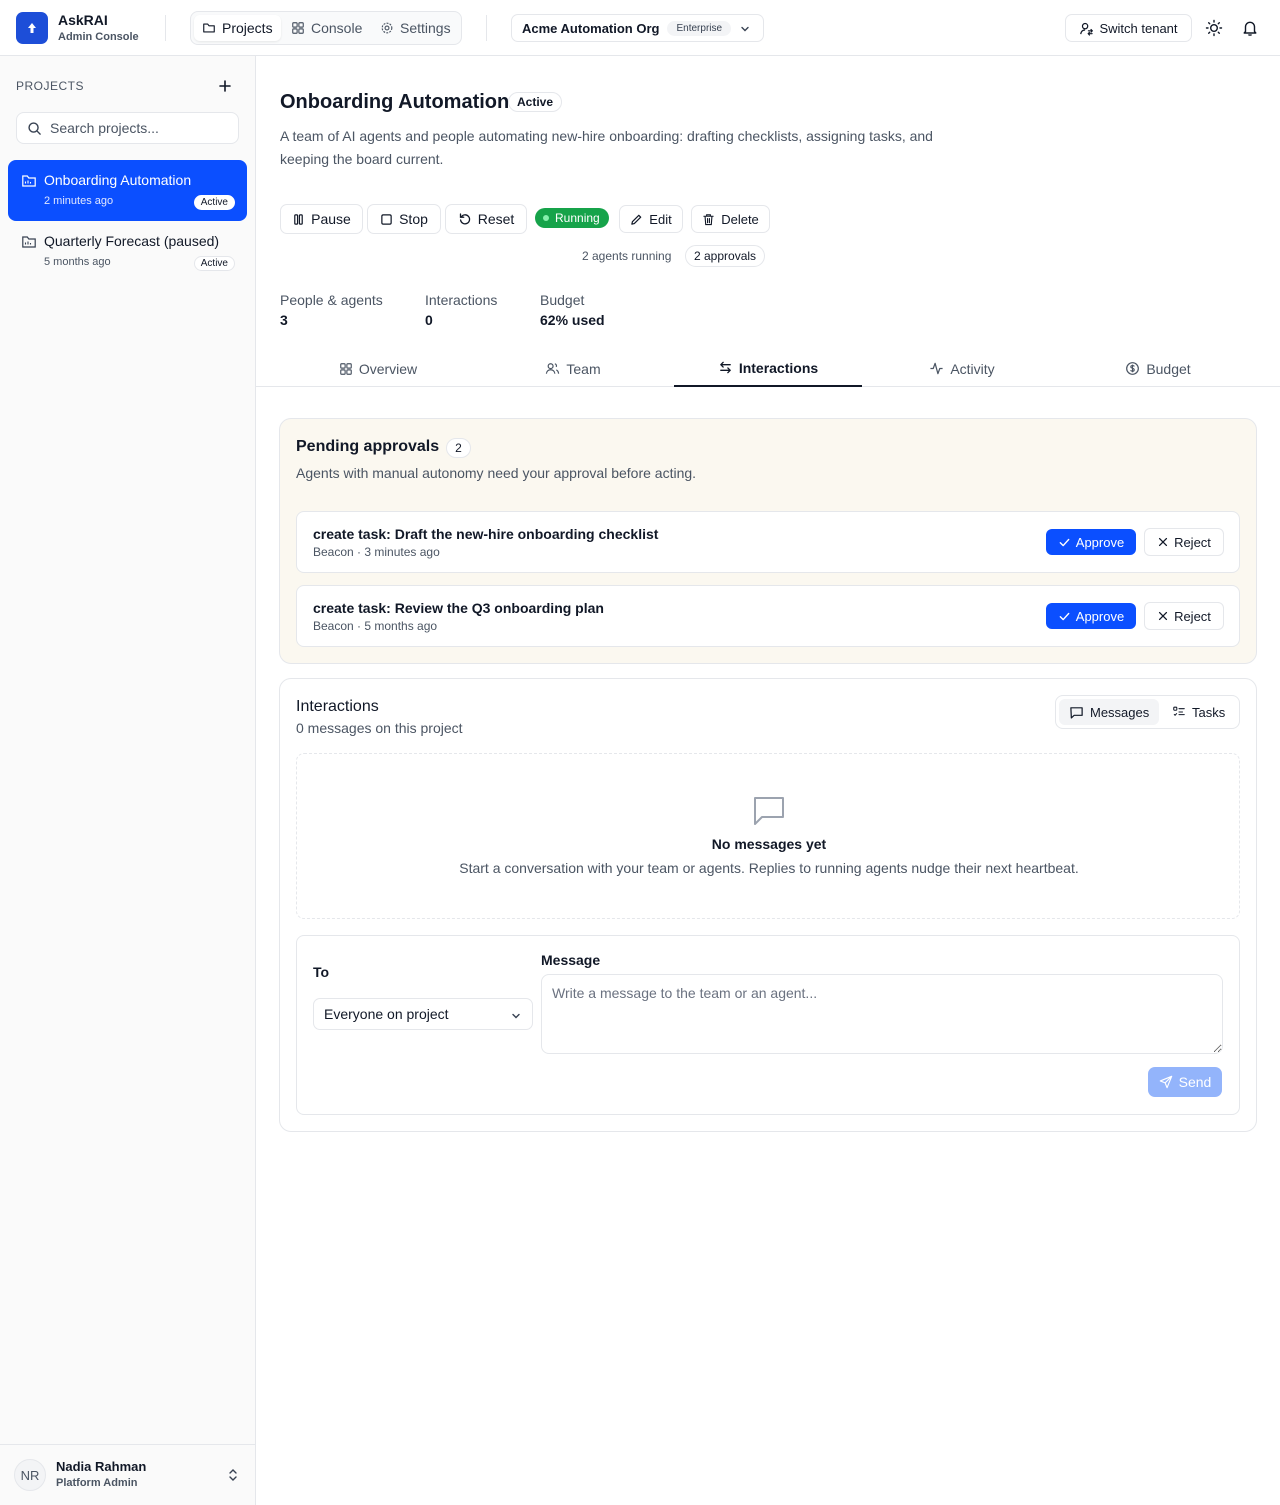  What do you see at coordinates (972, 368) in the screenshot?
I see `tab-label: Activity` at bounding box center [972, 368].